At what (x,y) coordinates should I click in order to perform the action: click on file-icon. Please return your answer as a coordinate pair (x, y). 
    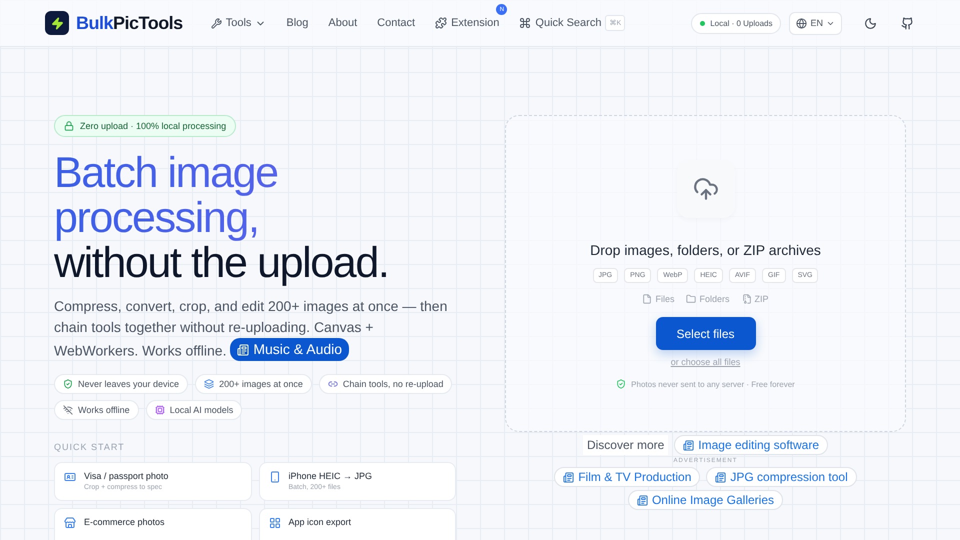
    Looking at the image, I should click on (647, 299).